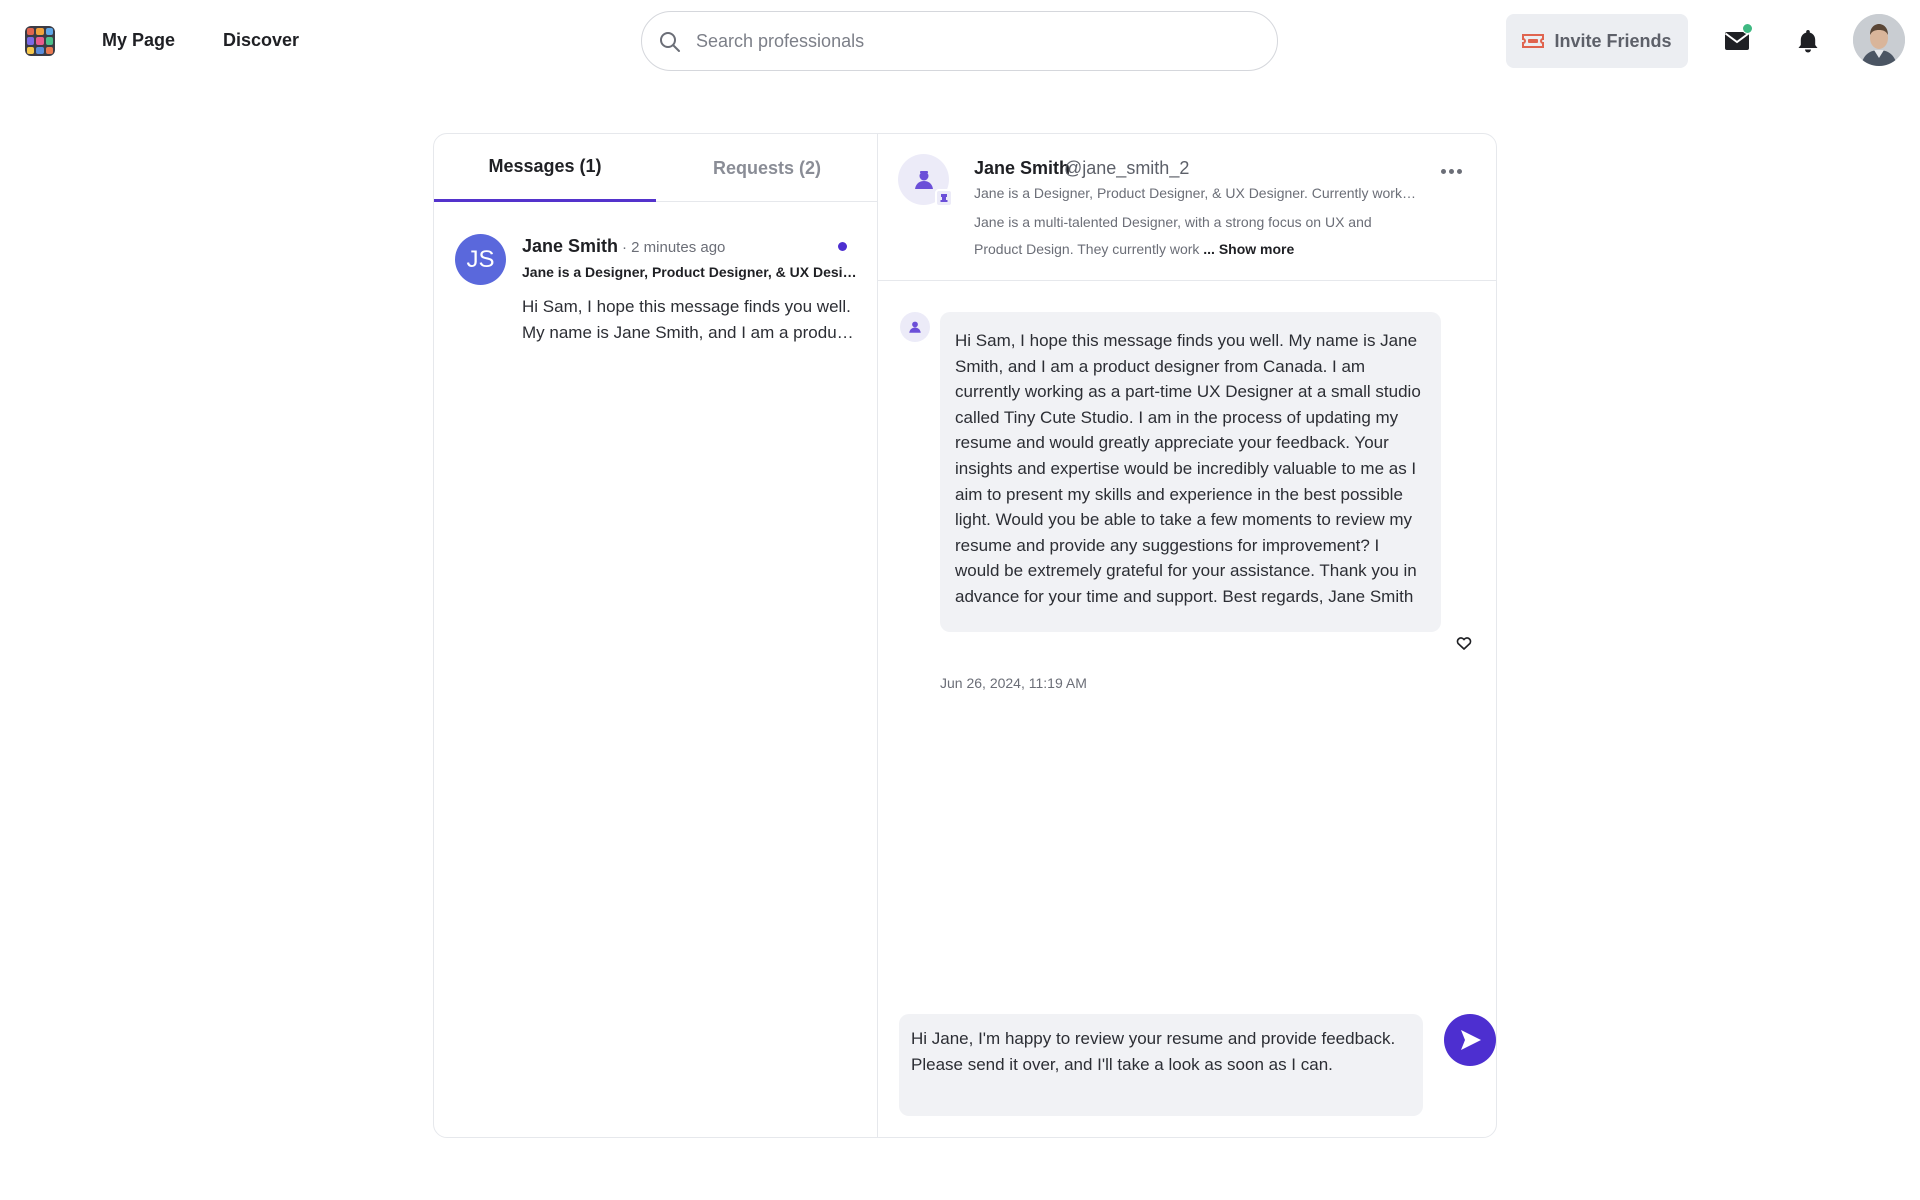  Describe the element at coordinates (261, 40) in the screenshot. I see `nav-discover-link: Discover` at that location.